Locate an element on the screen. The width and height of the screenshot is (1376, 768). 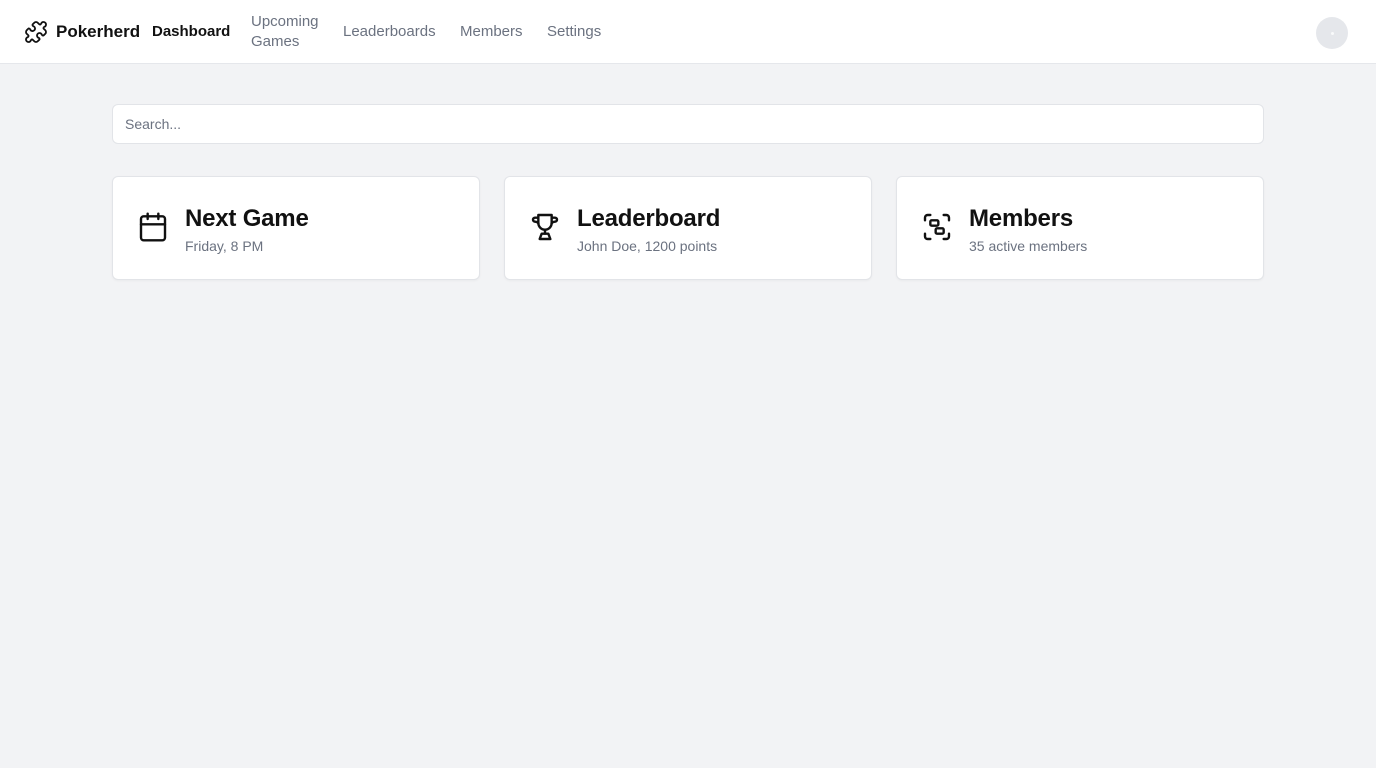
app-name: Pokerherd is located at coordinates (98, 31).